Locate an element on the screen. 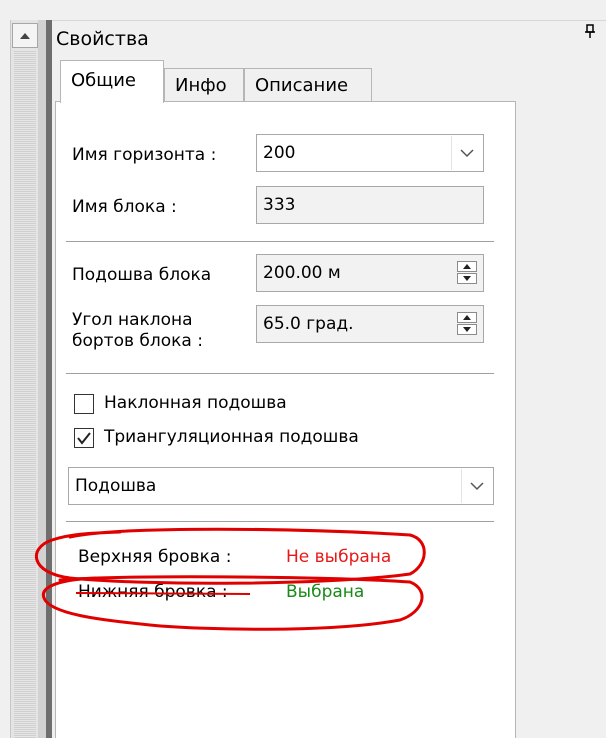  horizon-select: 200 is located at coordinates (370, 153).